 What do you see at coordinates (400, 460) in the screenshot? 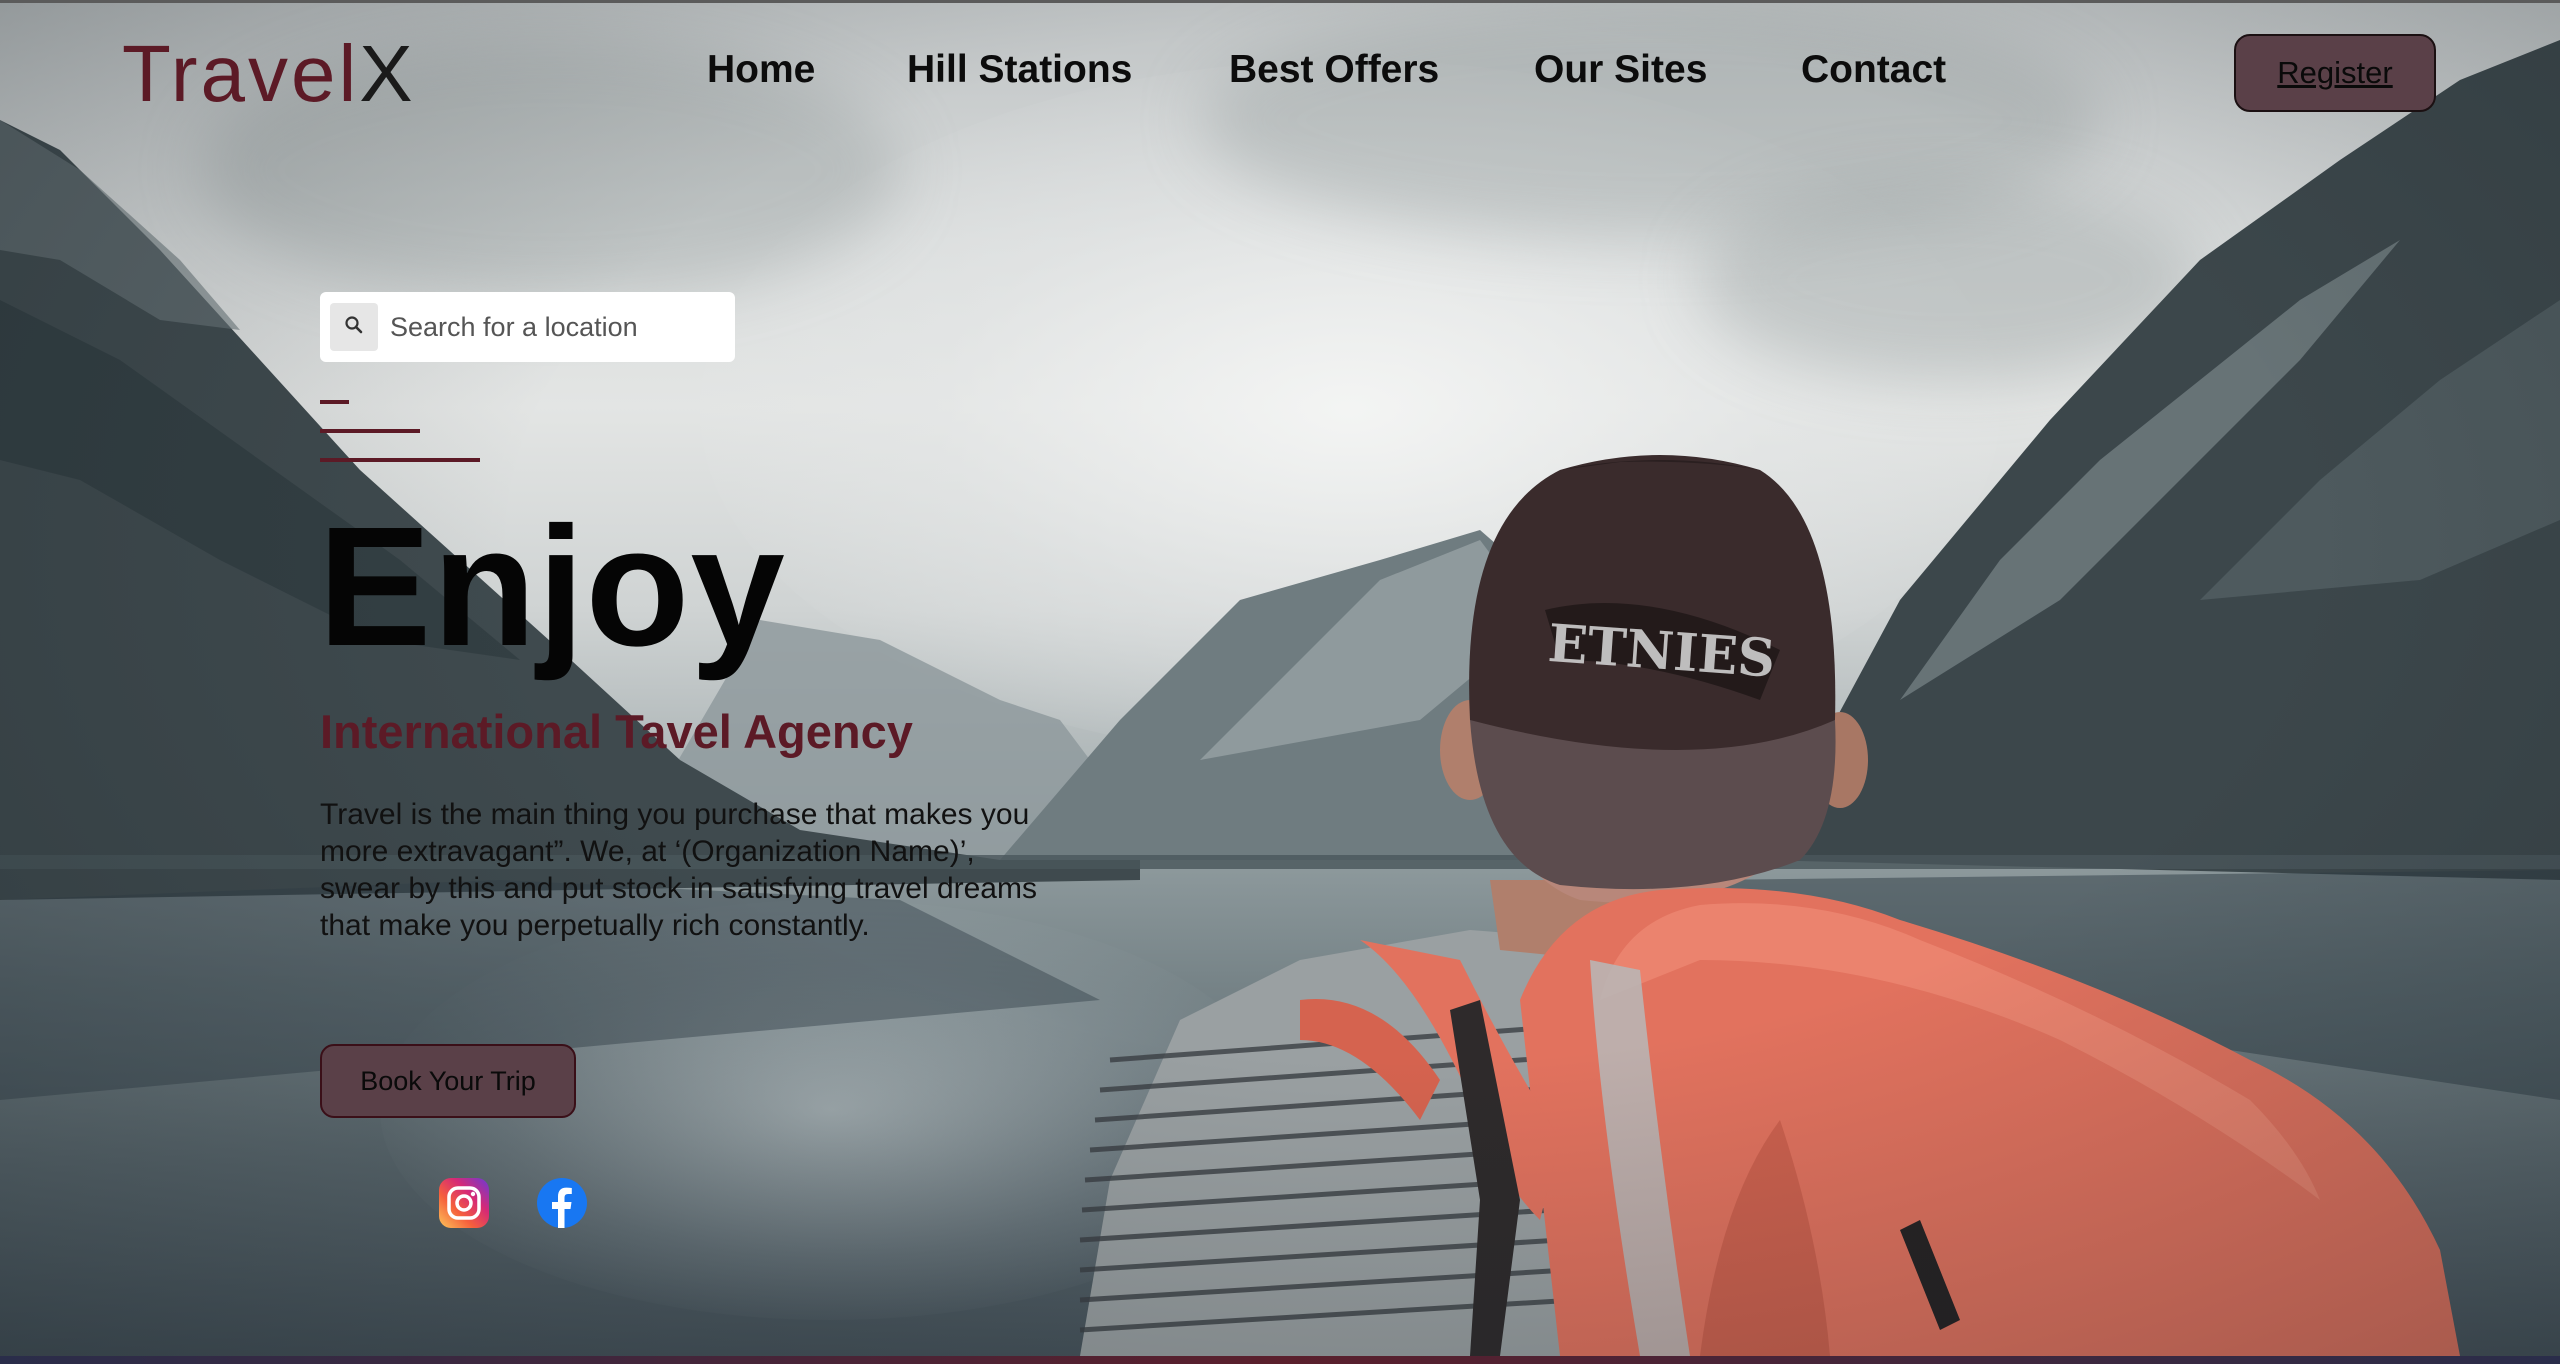
I see `decor-bar-long` at bounding box center [400, 460].